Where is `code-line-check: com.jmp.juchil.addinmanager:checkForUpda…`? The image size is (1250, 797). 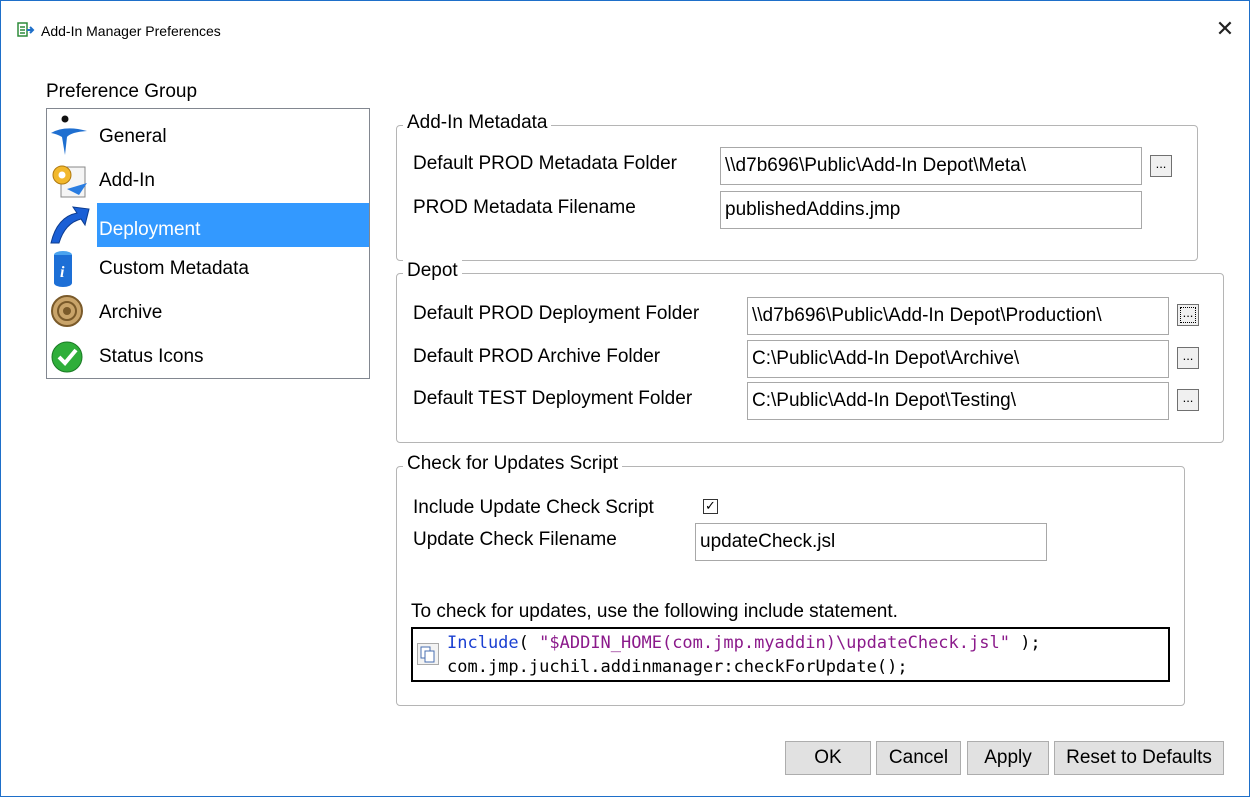 code-line-check: com.jmp.juchil.addinmanager:checkForUpda… is located at coordinates (677, 667).